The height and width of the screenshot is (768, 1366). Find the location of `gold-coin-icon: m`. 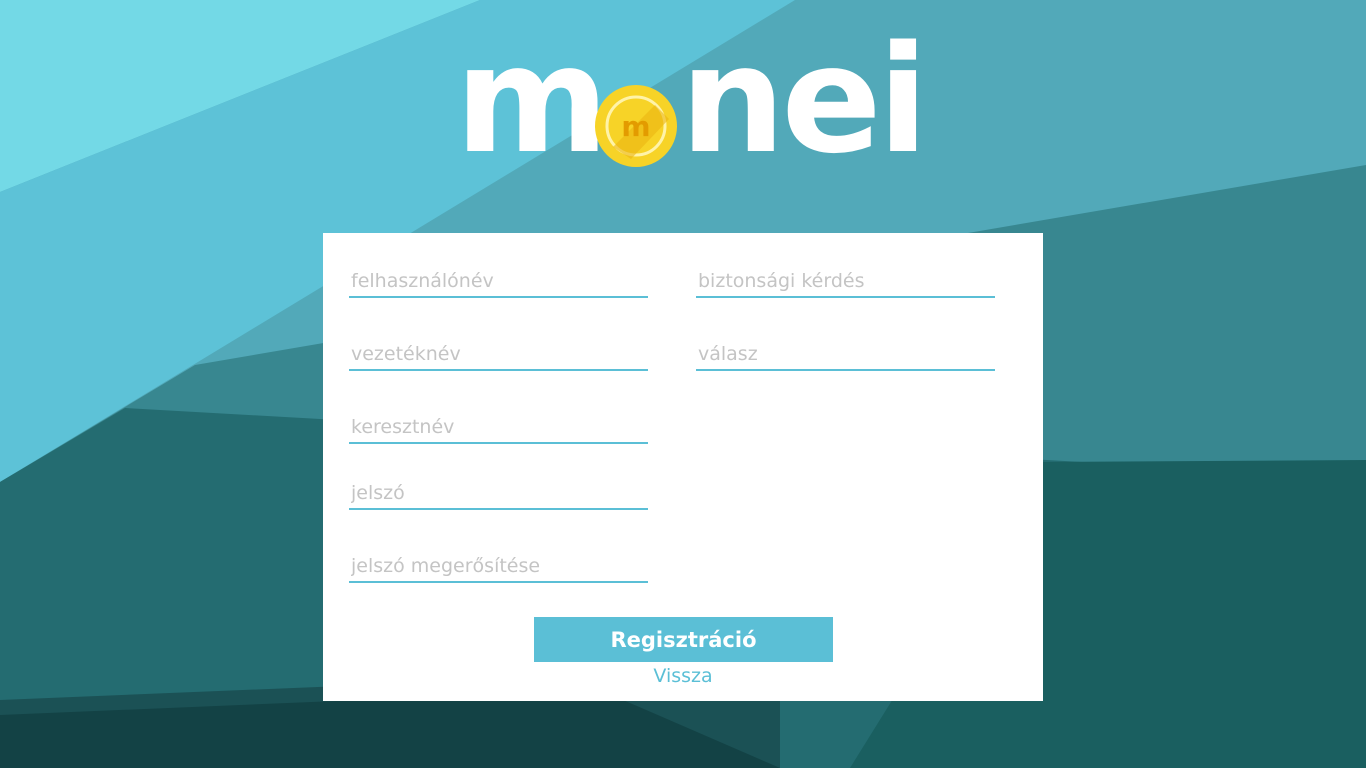

gold-coin-icon: m is located at coordinates (636, 126).